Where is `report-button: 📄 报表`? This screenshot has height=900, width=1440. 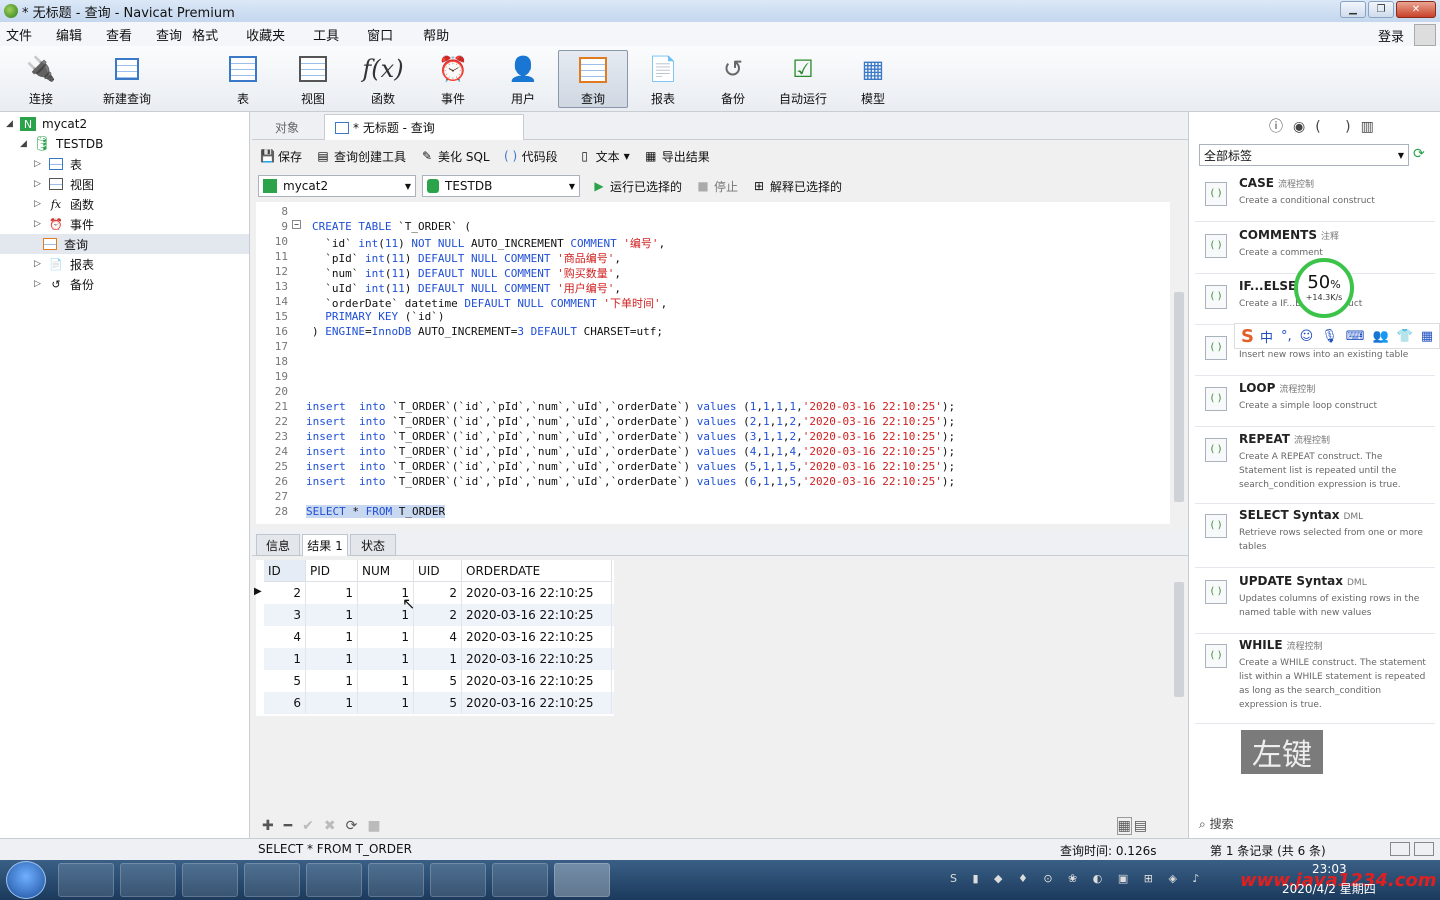 report-button: 📄 报表 is located at coordinates (663, 79).